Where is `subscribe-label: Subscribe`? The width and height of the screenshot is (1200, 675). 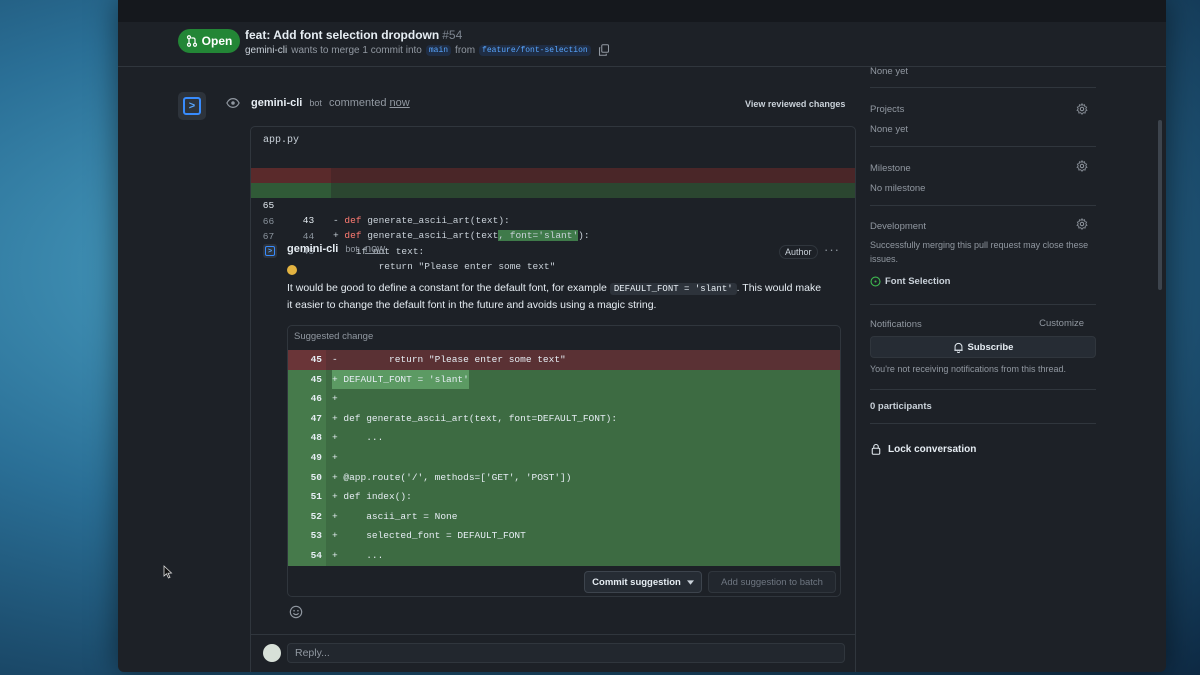
subscribe-label: Subscribe is located at coordinates (990, 347).